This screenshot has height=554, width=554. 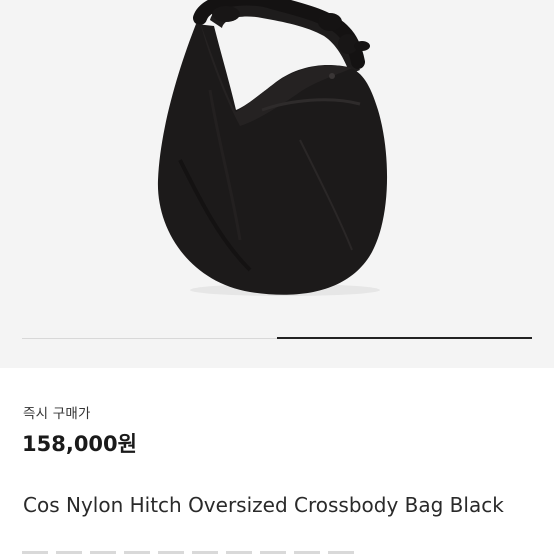 What do you see at coordinates (57, 414) in the screenshot?
I see `instant-buy-price-label: 즉시 구매가` at bounding box center [57, 414].